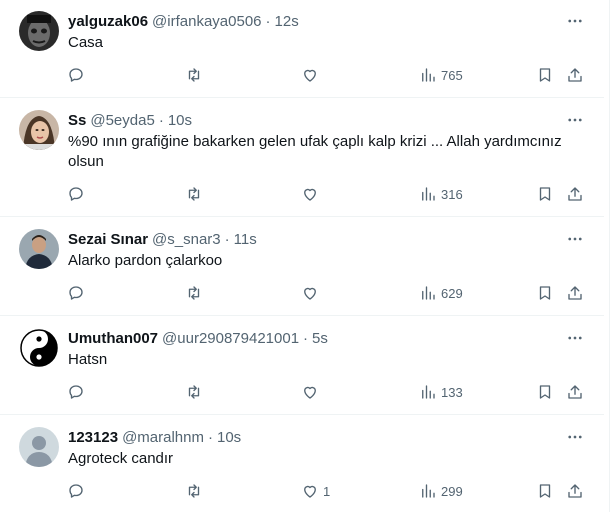  What do you see at coordinates (320, 338) in the screenshot?
I see `timestamp: 5s` at bounding box center [320, 338].